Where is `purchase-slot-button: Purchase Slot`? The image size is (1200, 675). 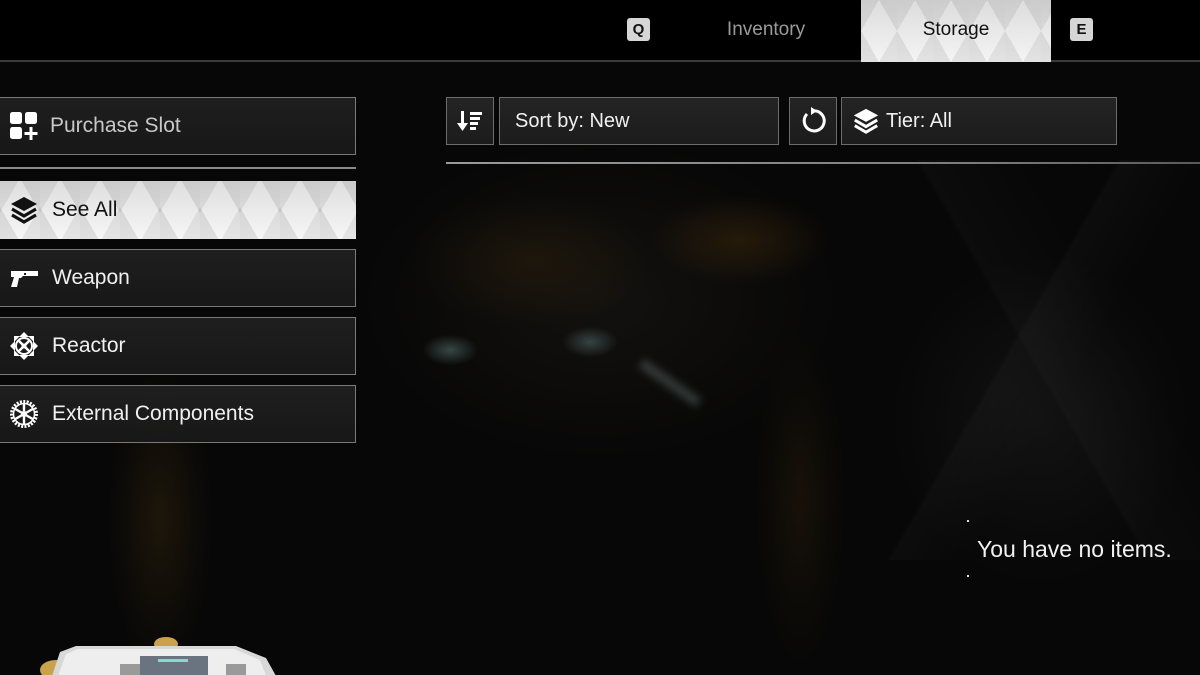
purchase-slot-button: Purchase Slot is located at coordinates (178, 126).